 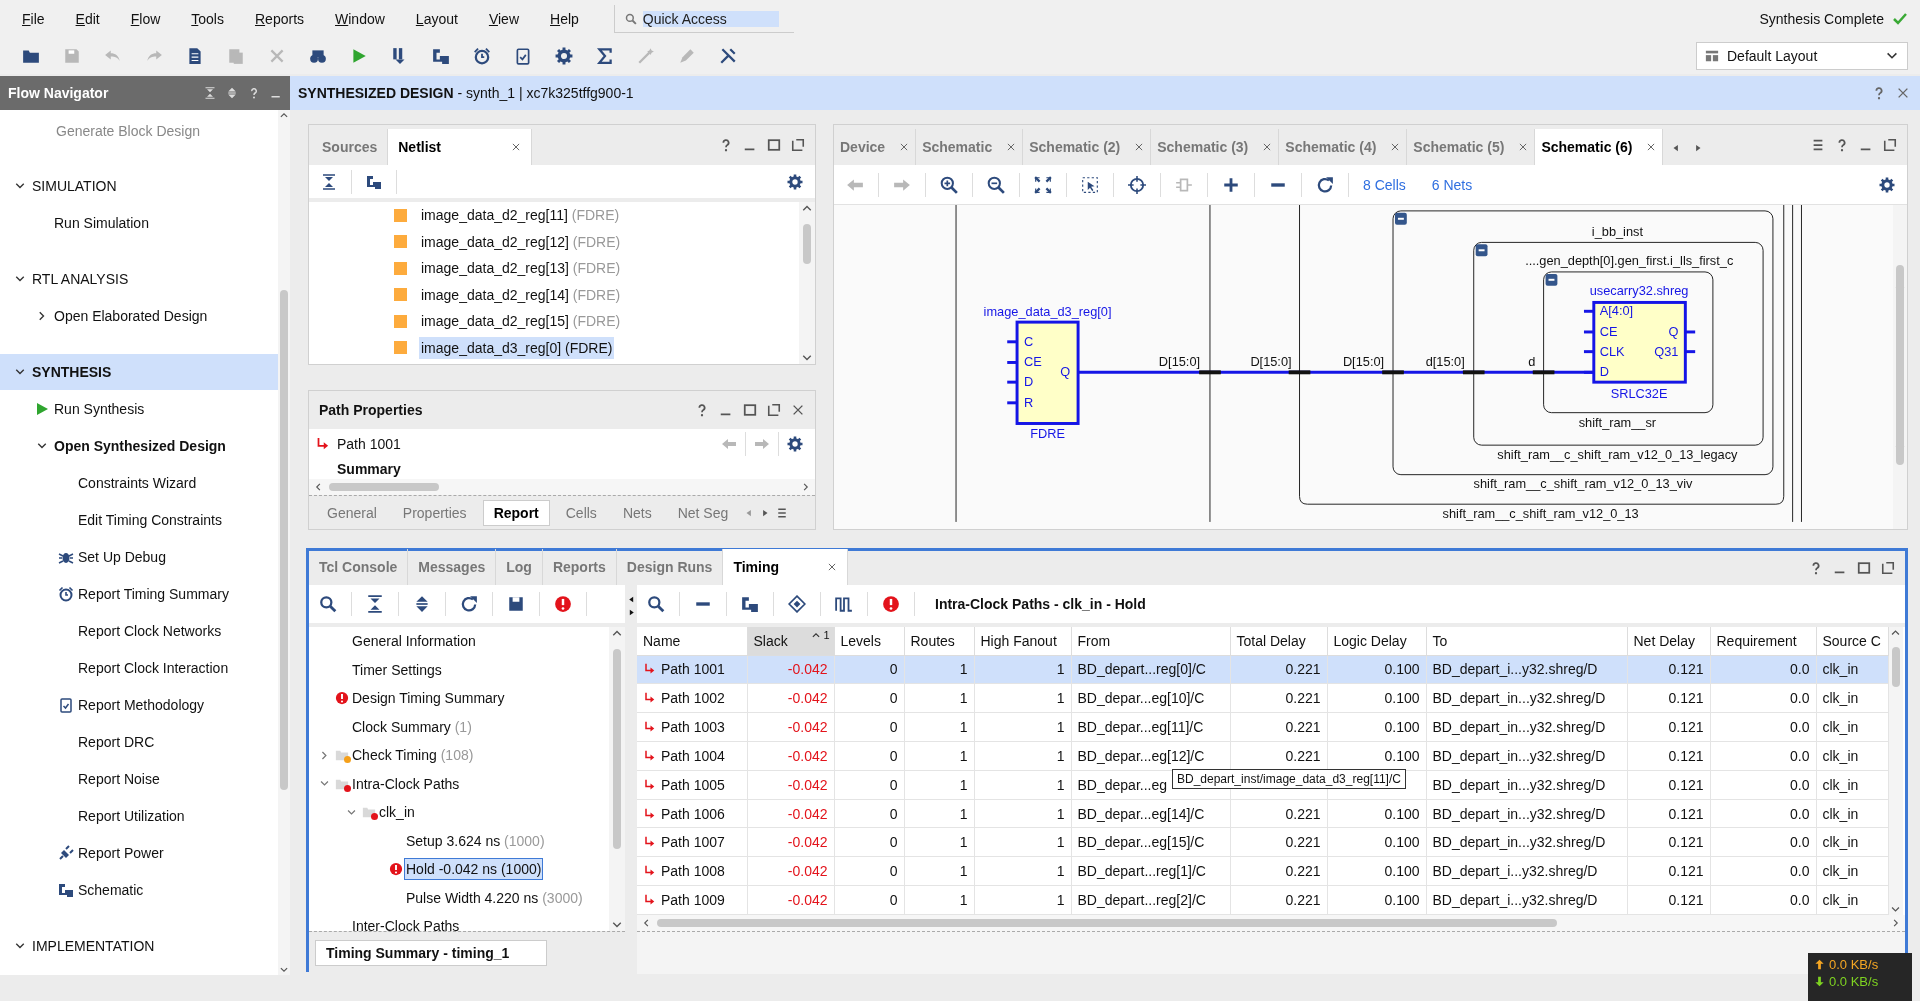 What do you see at coordinates (521, 321) in the screenshot?
I see `netlist-item: image_data_d2_reg[15] (FDRE)` at bounding box center [521, 321].